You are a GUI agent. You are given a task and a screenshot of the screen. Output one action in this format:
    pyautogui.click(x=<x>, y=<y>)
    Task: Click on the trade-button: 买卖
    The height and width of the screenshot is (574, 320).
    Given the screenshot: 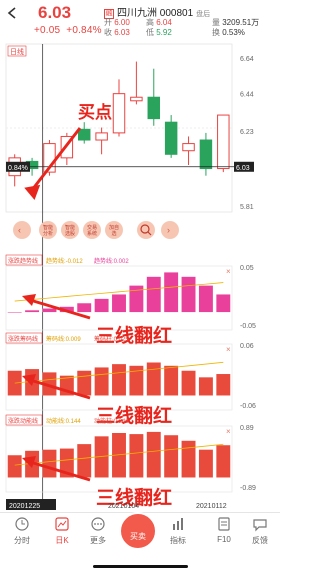 What is the action you would take?
    pyautogui.click(x=138, y=531)
    